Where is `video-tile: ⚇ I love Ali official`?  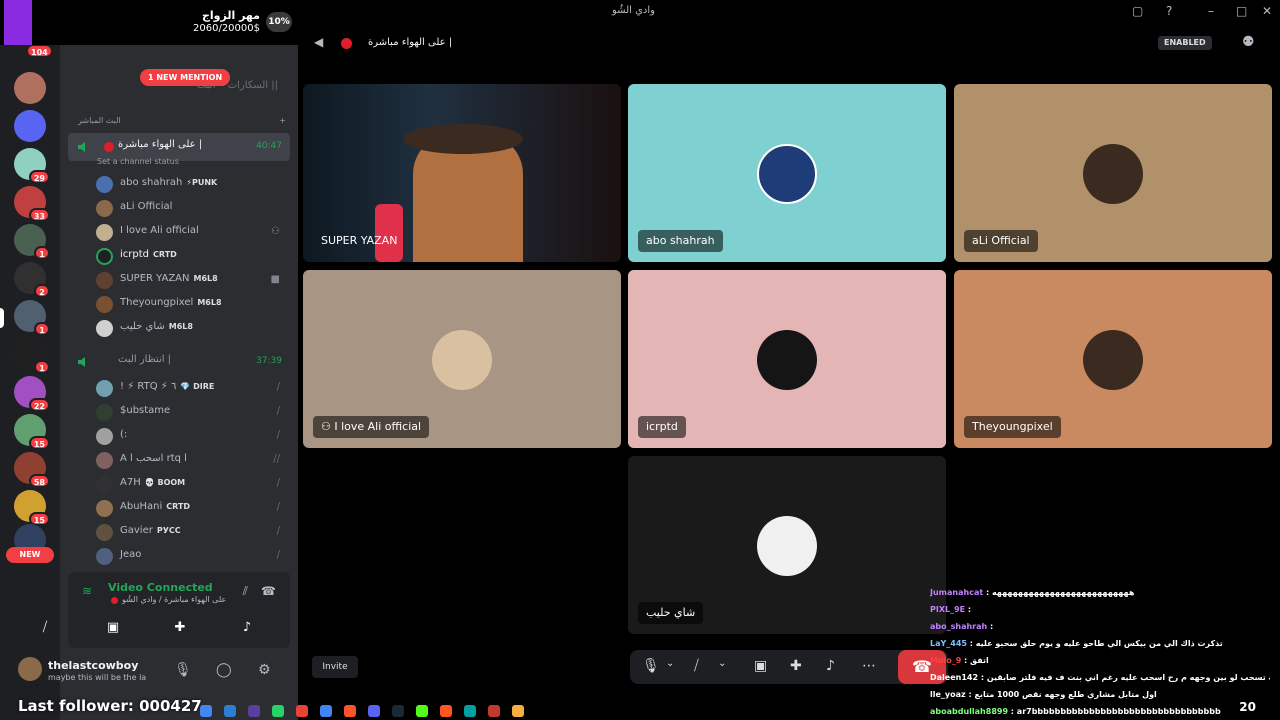
video-tile: ⚇ I love Ali official is located at coordinates (462, 359).